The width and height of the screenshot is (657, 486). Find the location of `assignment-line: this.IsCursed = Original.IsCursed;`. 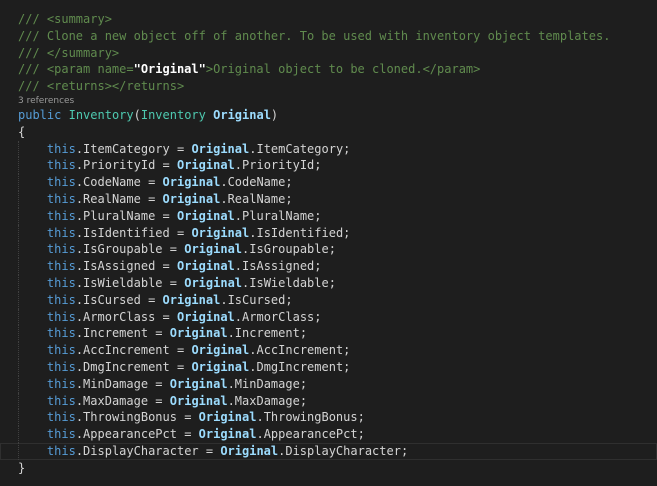

assignment-line: this.IsCursed = Original.IsCursed; is located at coordinates (328, 300).